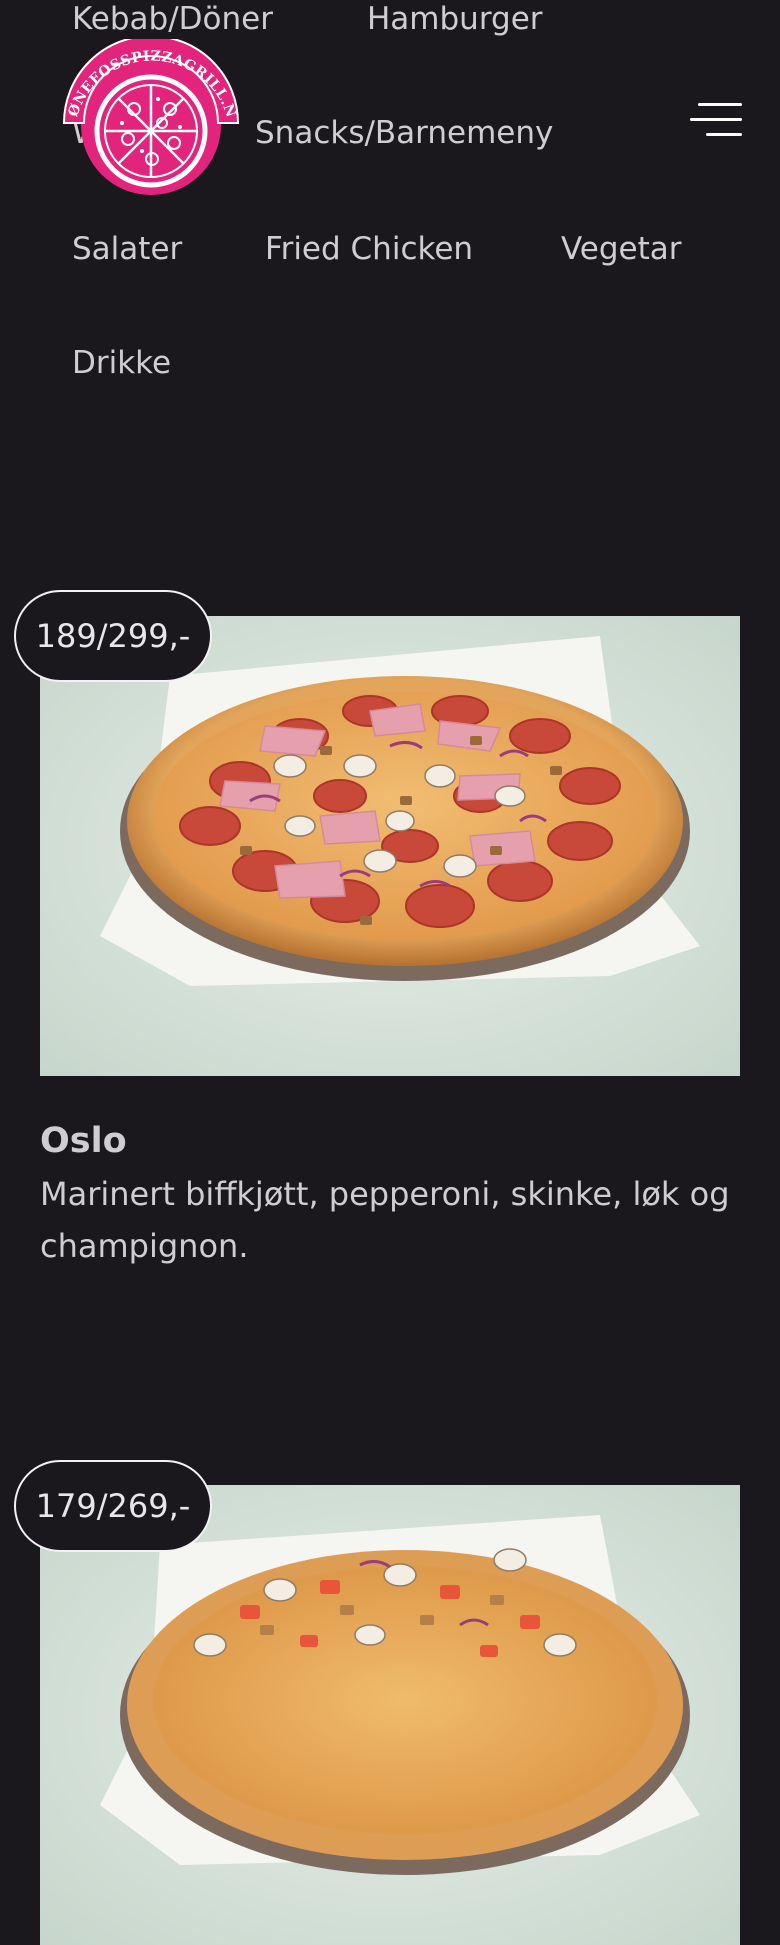  I want to click on category-drikke: Drikke, so click(121, 363).